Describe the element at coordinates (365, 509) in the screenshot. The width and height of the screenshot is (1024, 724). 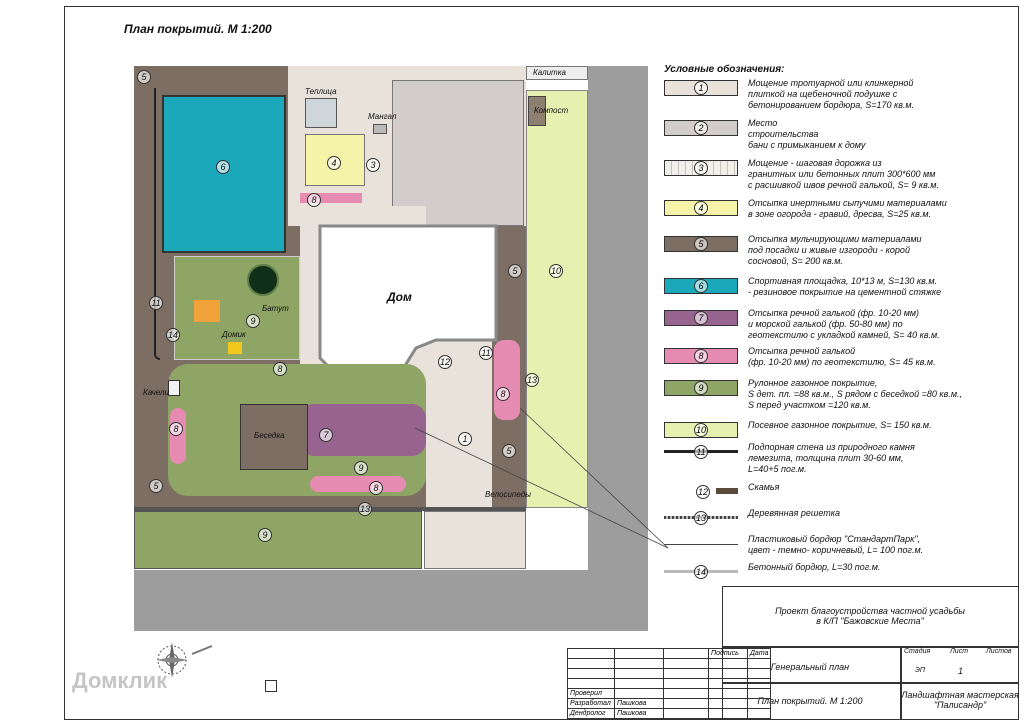
I see `marker-13b: 13` at that location.